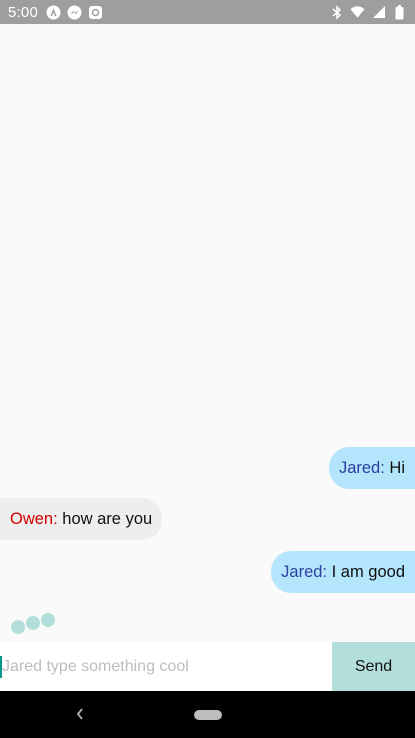  Describe the element at coordinates (36, 519) in the screenshot. I see `message-sender: Owen:` at that location.